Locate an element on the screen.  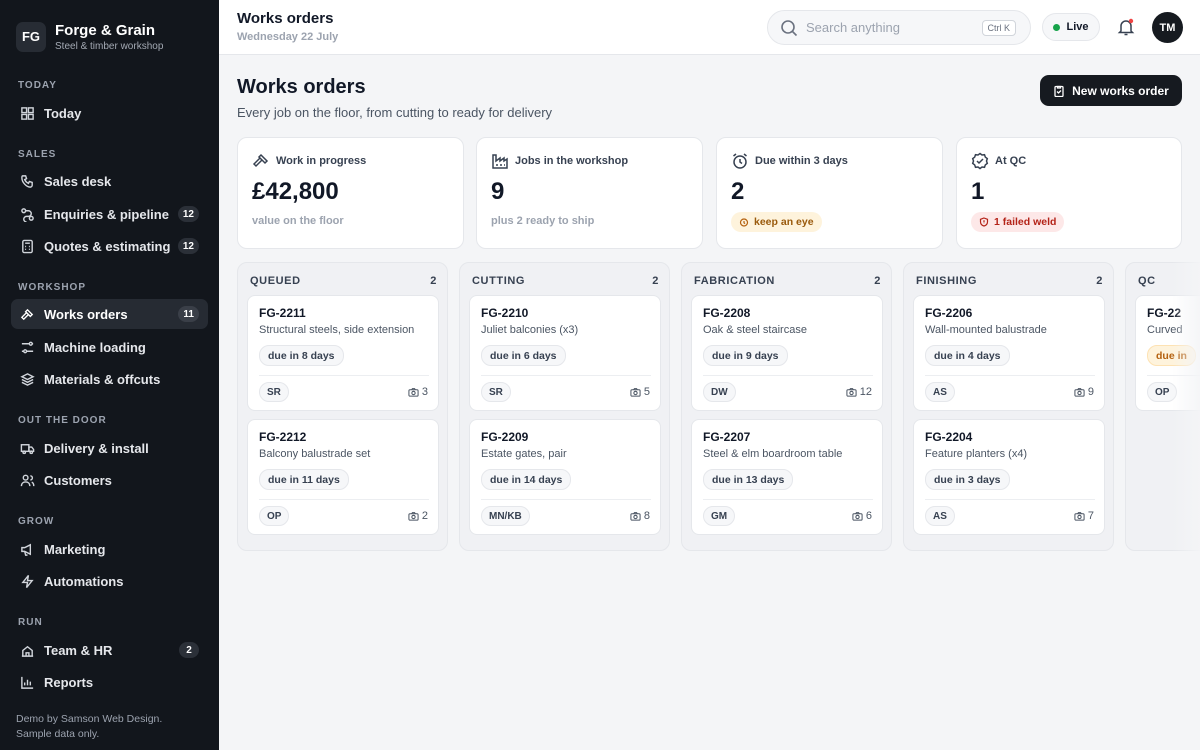
column-header: FINISHING 2 is located at coordinates (1009, 281).